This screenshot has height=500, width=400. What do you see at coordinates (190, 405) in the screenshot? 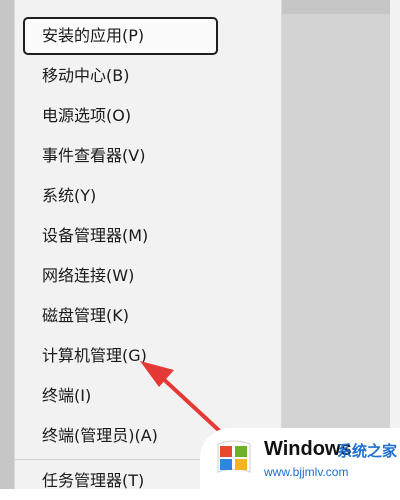
I see `red-arrow-annotation` at bounding box center [190, 405].